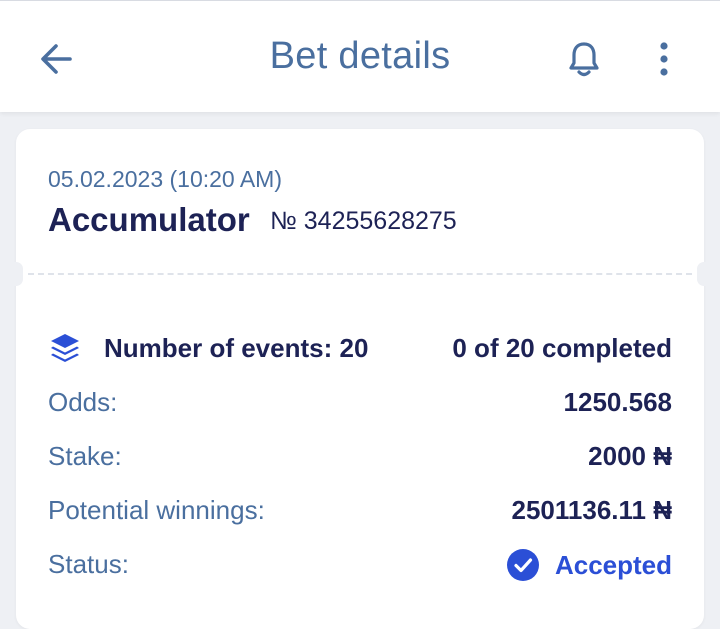  Describe the element at coordinates (592, 510) in the screenshot. I see `winnings-value: 2501136.11 ₦` at that location.